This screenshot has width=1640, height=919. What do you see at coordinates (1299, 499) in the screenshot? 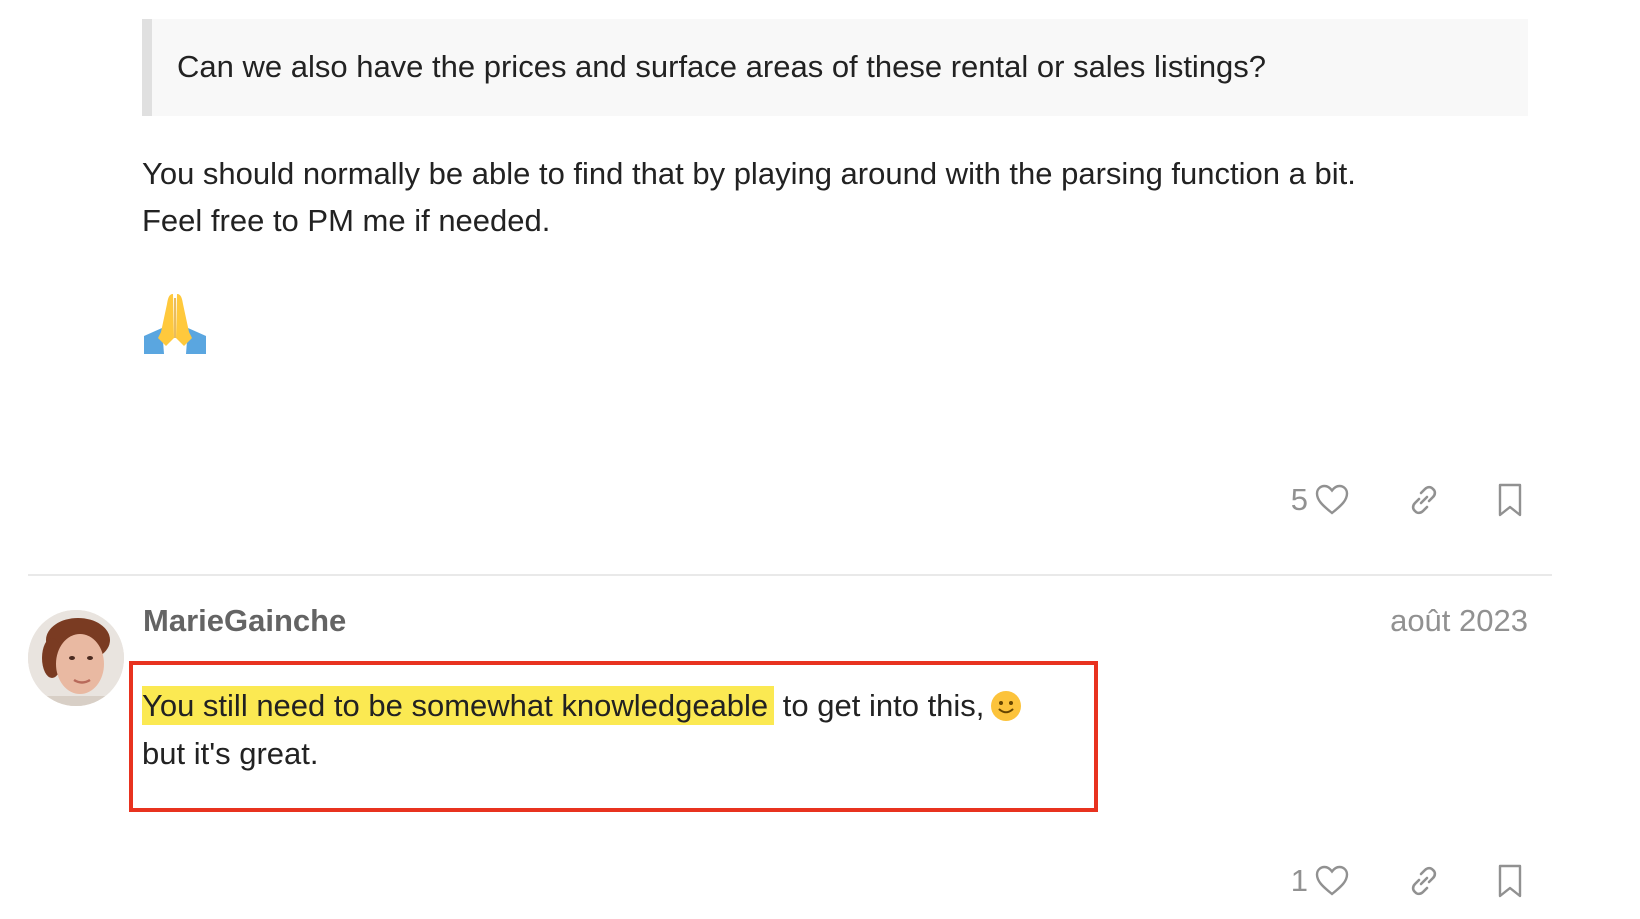
I see `like-count: 5` at bounding box center [1299, 499].